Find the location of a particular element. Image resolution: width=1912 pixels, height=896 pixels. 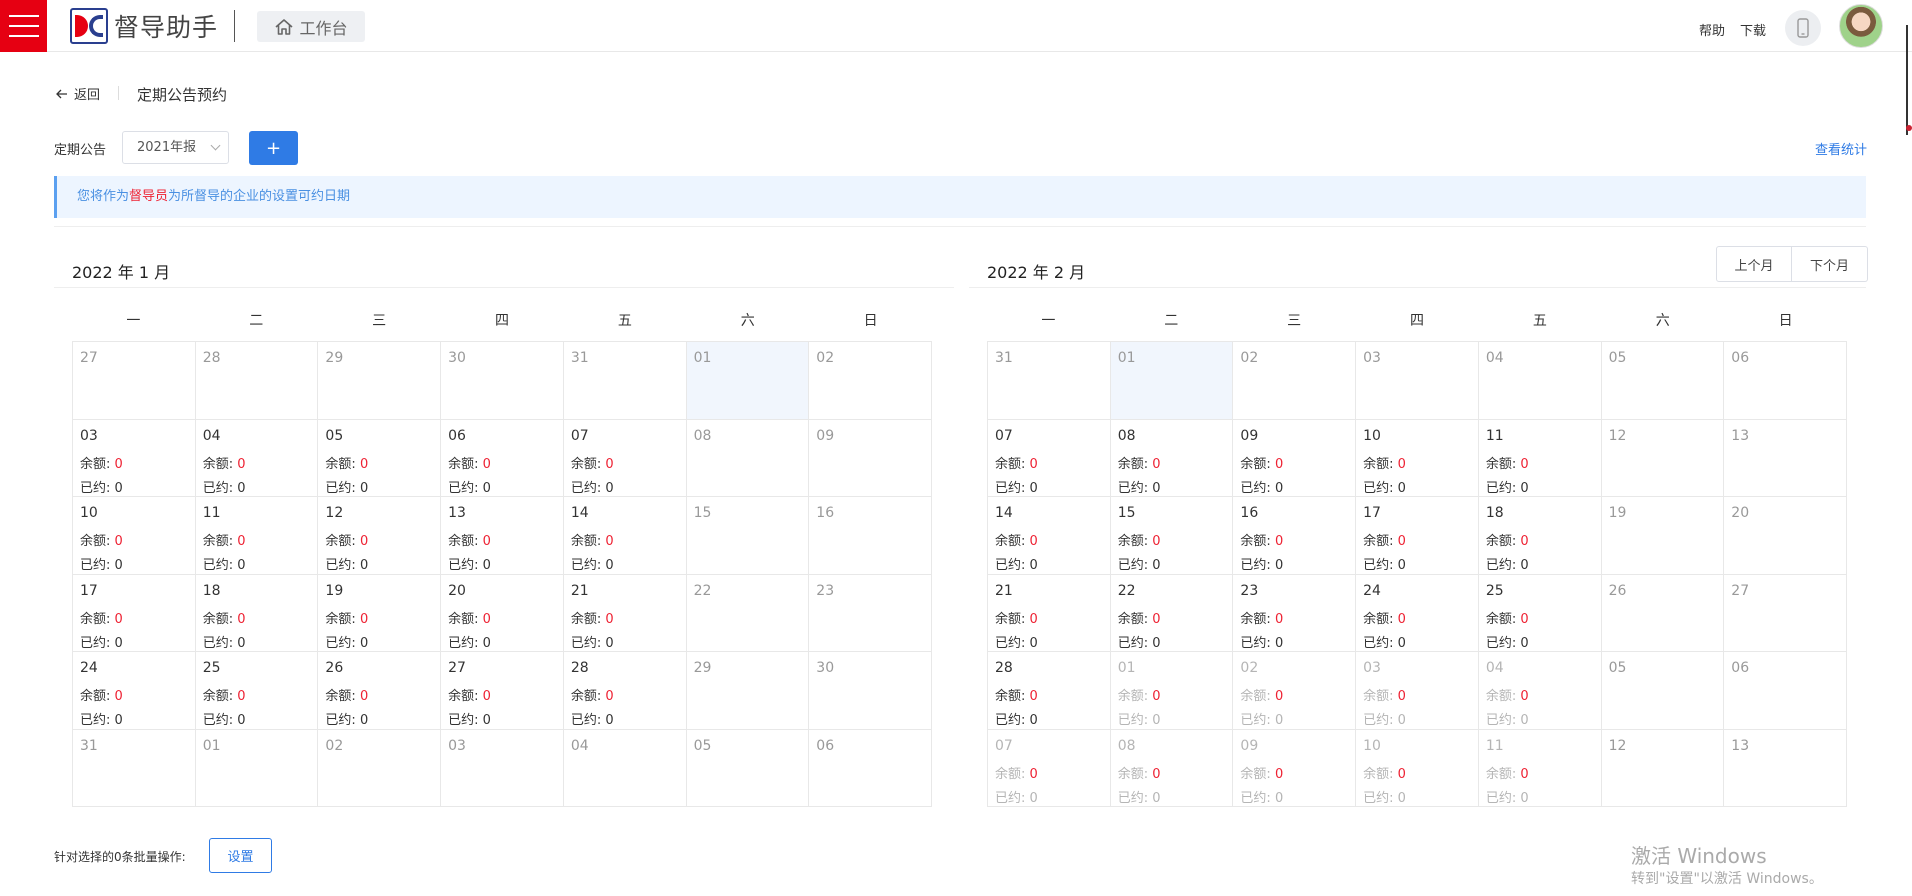

booked-value: 0 is located at coordinates (1524, 643).